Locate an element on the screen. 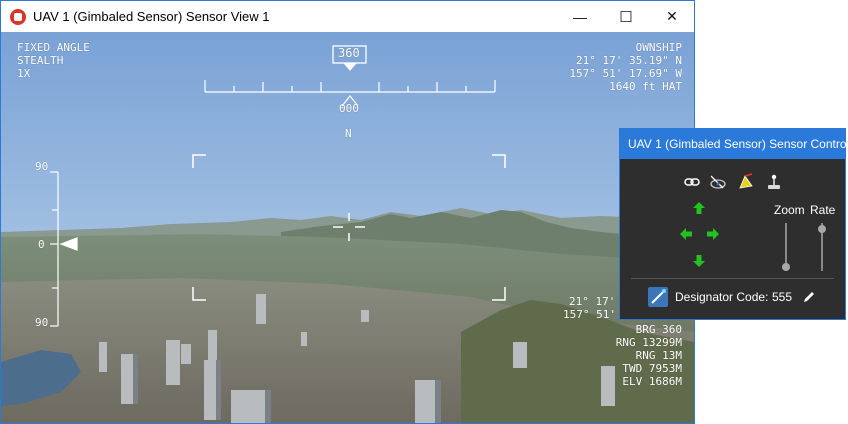 The image size is (848, 424). pan-down-arrow-icon is located at coordinates (699, 261).